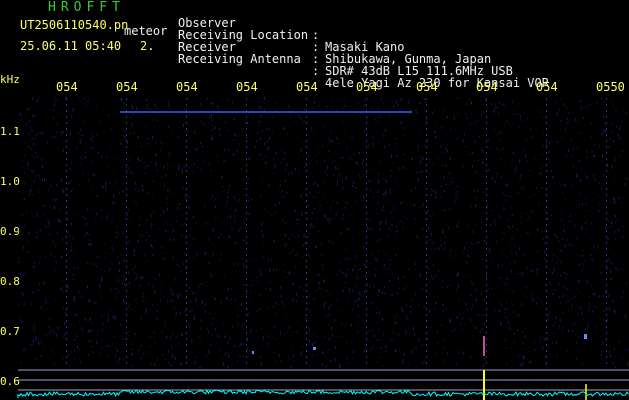  Describe the element at coordinates (316, 71) in the screenshot. I see `antenna-colon: :` at that location.